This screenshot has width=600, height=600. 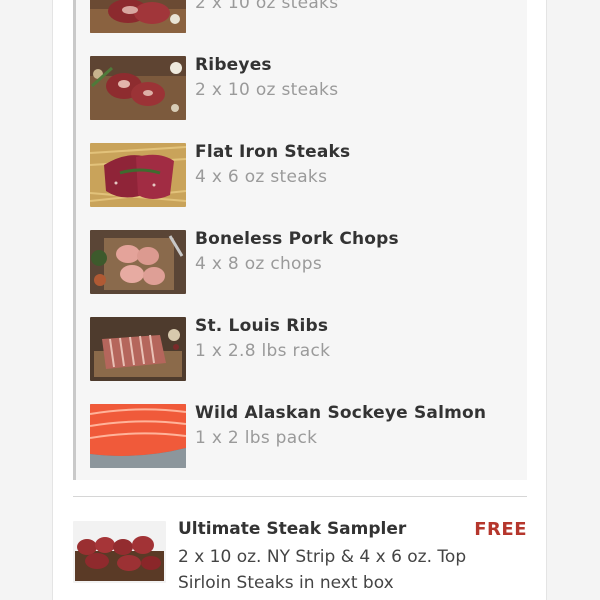 What do you see at coordinates (138, 88) in the screenshot?
I see `ribeye-image` at bounding box center [138, 88].